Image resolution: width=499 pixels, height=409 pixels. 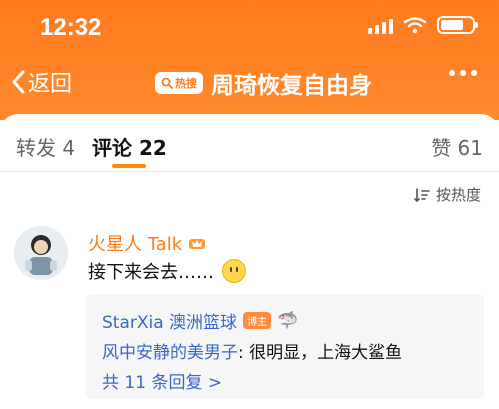 I want to click on battery-icon, so click(x=457, y=25).